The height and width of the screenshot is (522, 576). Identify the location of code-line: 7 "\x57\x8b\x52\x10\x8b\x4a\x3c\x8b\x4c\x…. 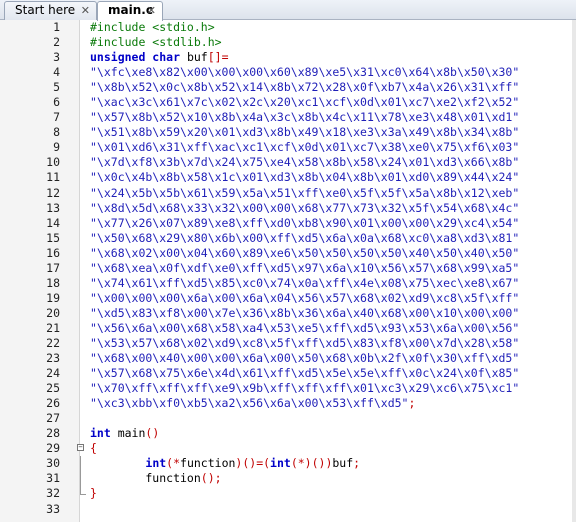
(288, 117).